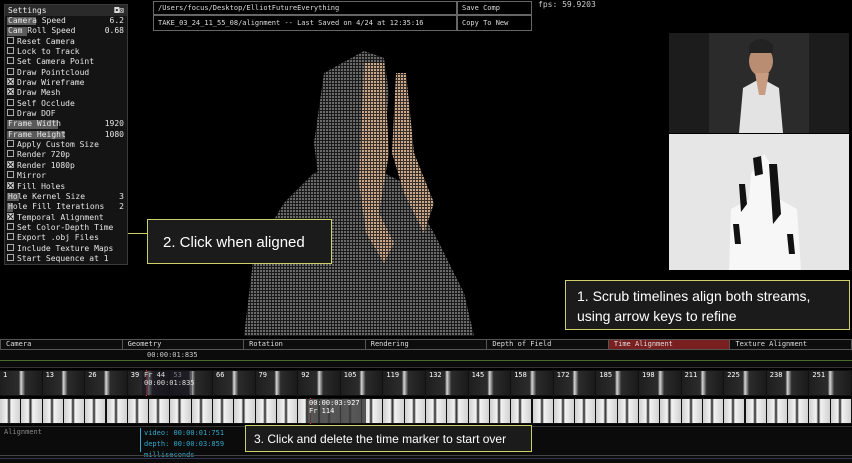 This screenshot has width=852, height=463. I want to click on tab-geometry: Geometry, so click(182, 344).